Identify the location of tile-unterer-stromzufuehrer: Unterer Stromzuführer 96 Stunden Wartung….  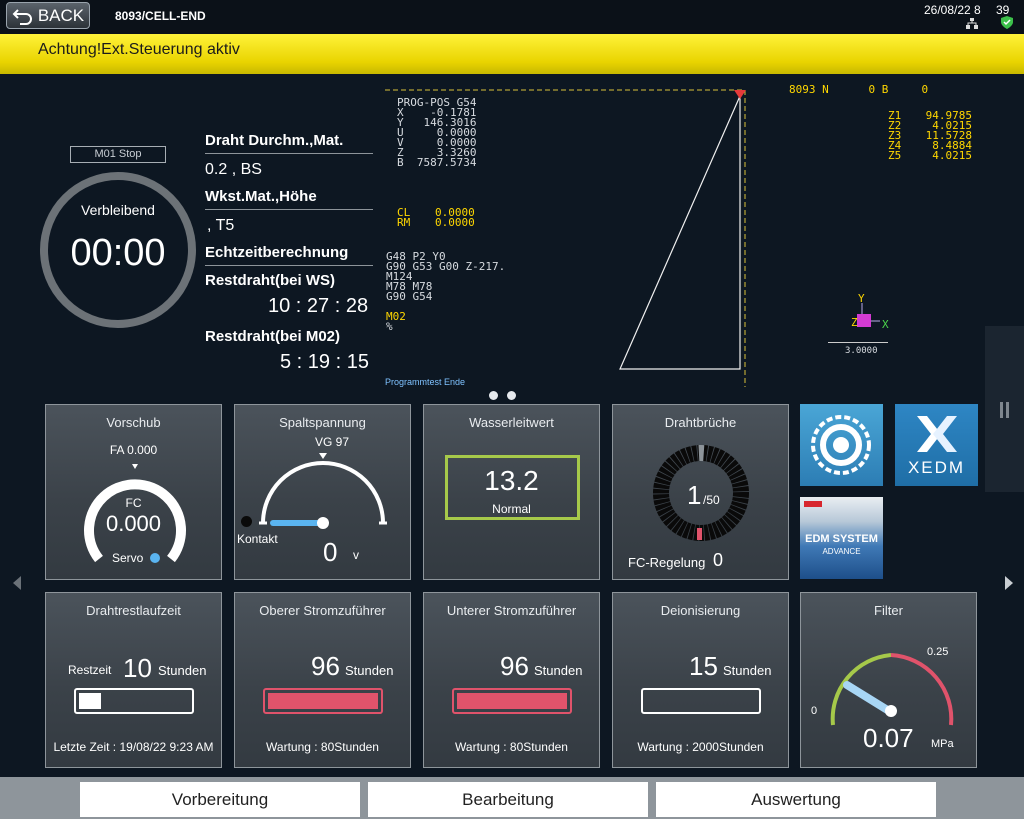
(511, 680).